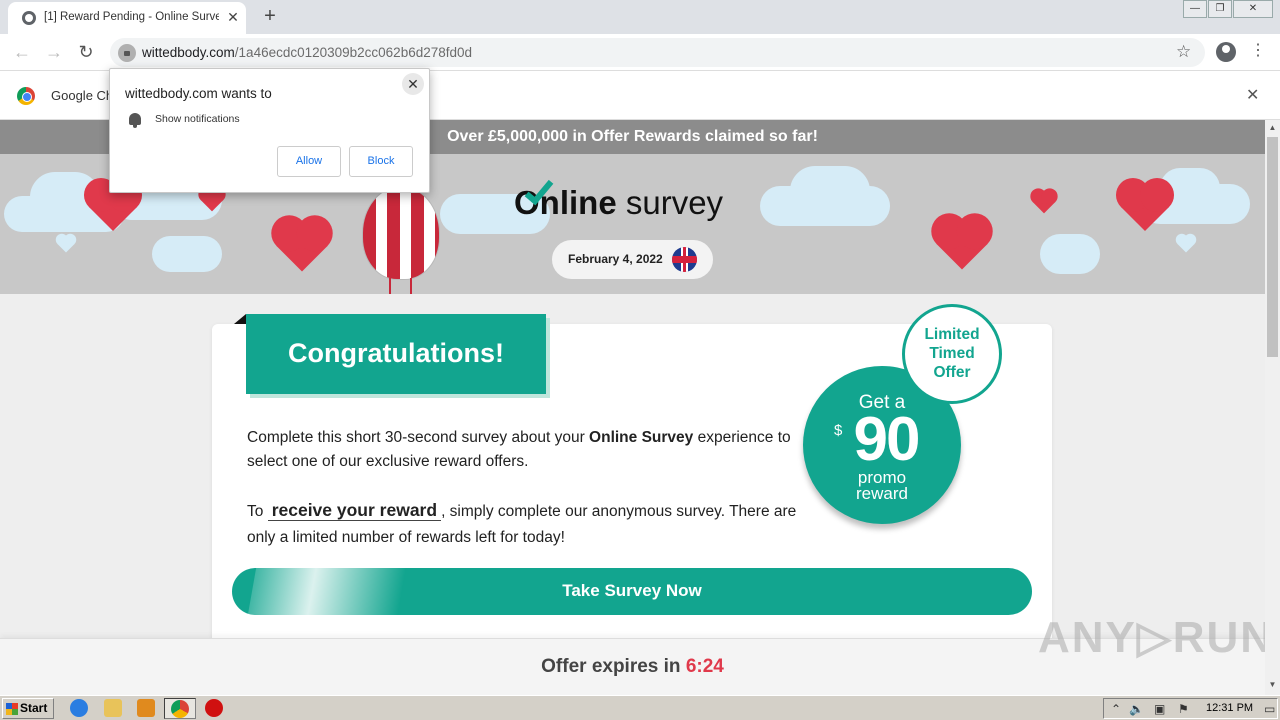 The height and width of the screenshot is (720, 1280). Describe the element at coordinates (1220, 9) in the screenshot. I see `maximize-button: ❐` at that location.